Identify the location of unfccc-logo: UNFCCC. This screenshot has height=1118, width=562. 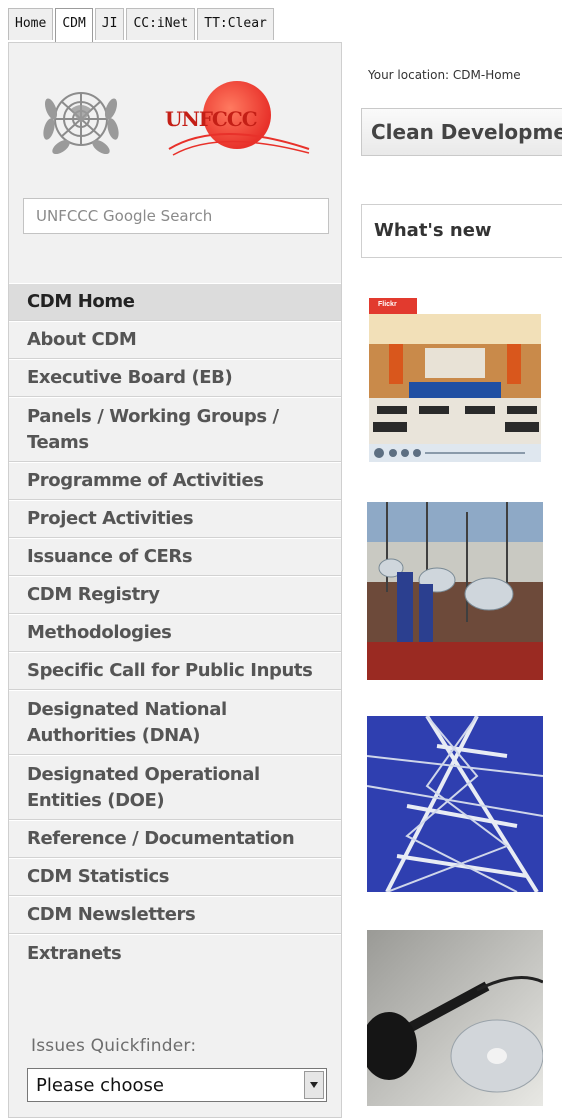
(239, 120).